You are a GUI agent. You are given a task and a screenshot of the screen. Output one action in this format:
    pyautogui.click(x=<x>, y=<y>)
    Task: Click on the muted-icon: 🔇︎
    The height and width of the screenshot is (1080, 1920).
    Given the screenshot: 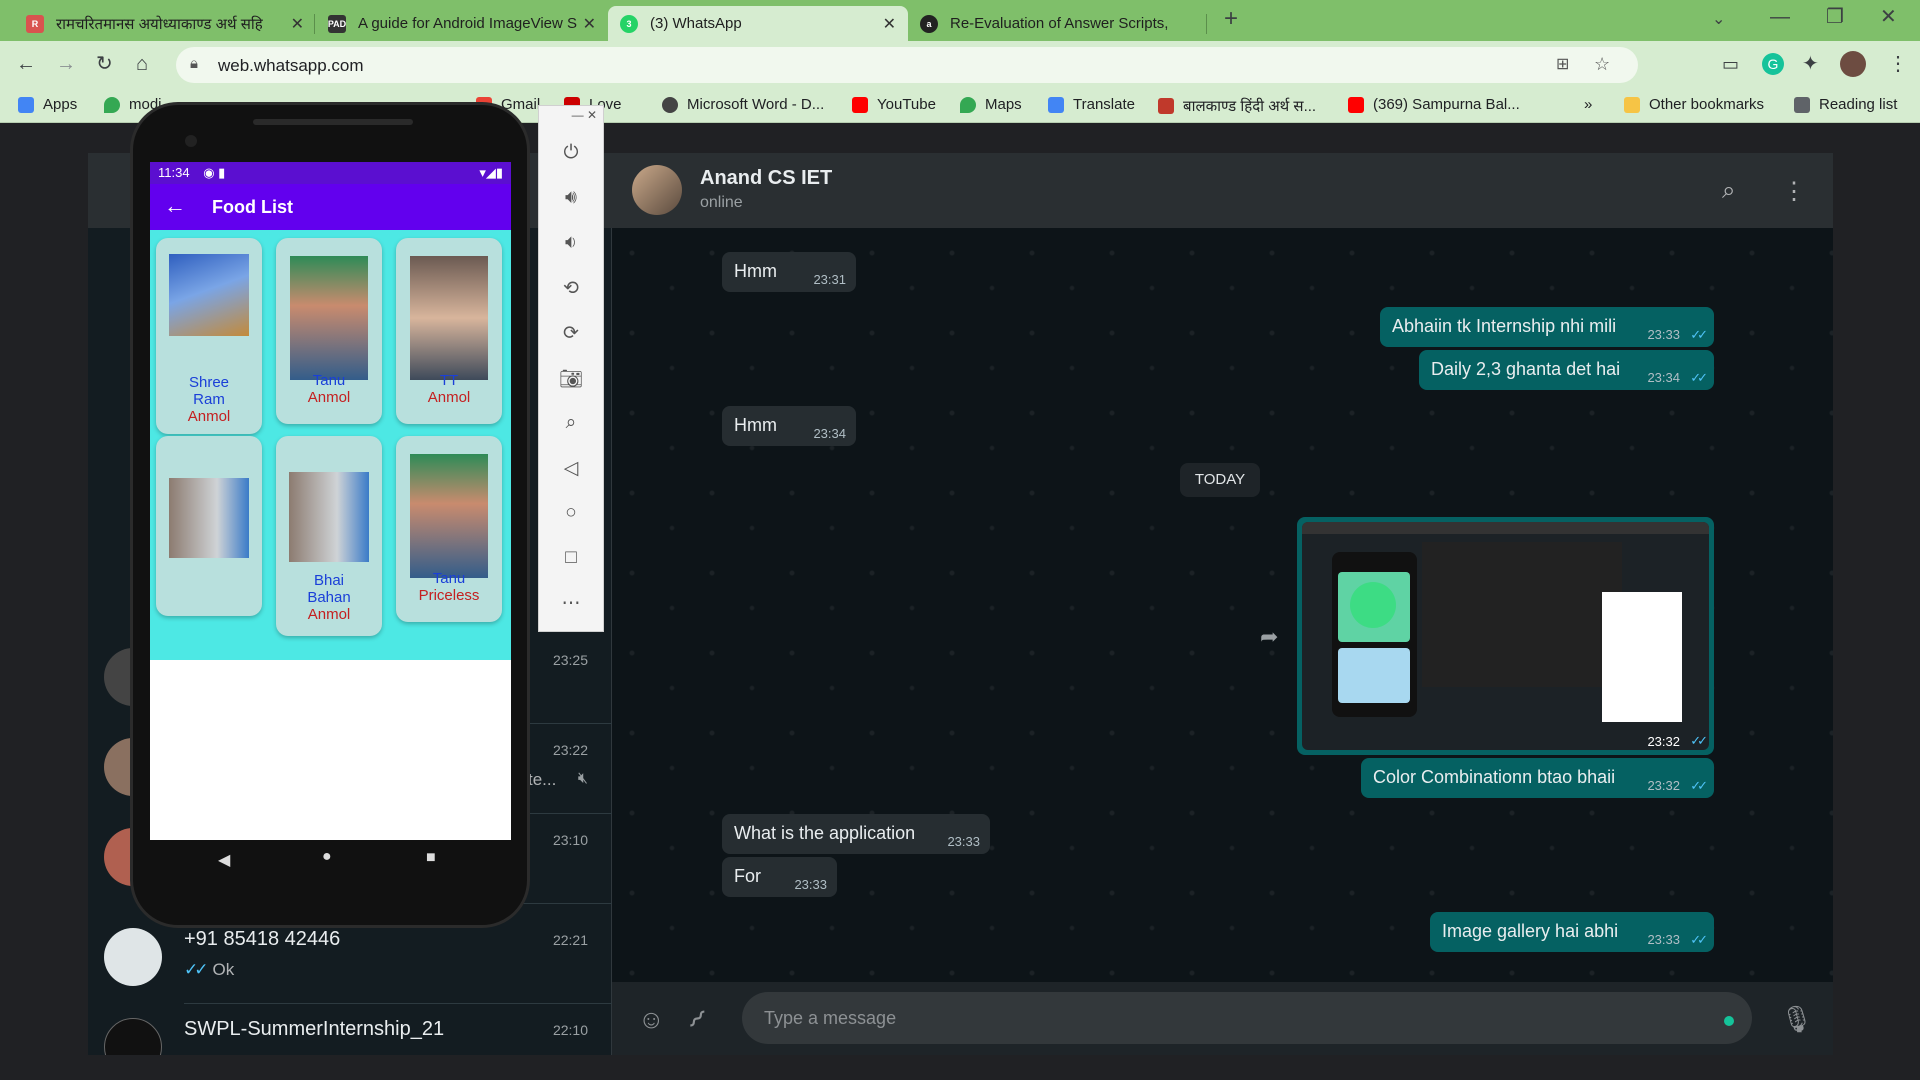 What is the action you would take?
    pyautogui.click(x=582, y=778)
    